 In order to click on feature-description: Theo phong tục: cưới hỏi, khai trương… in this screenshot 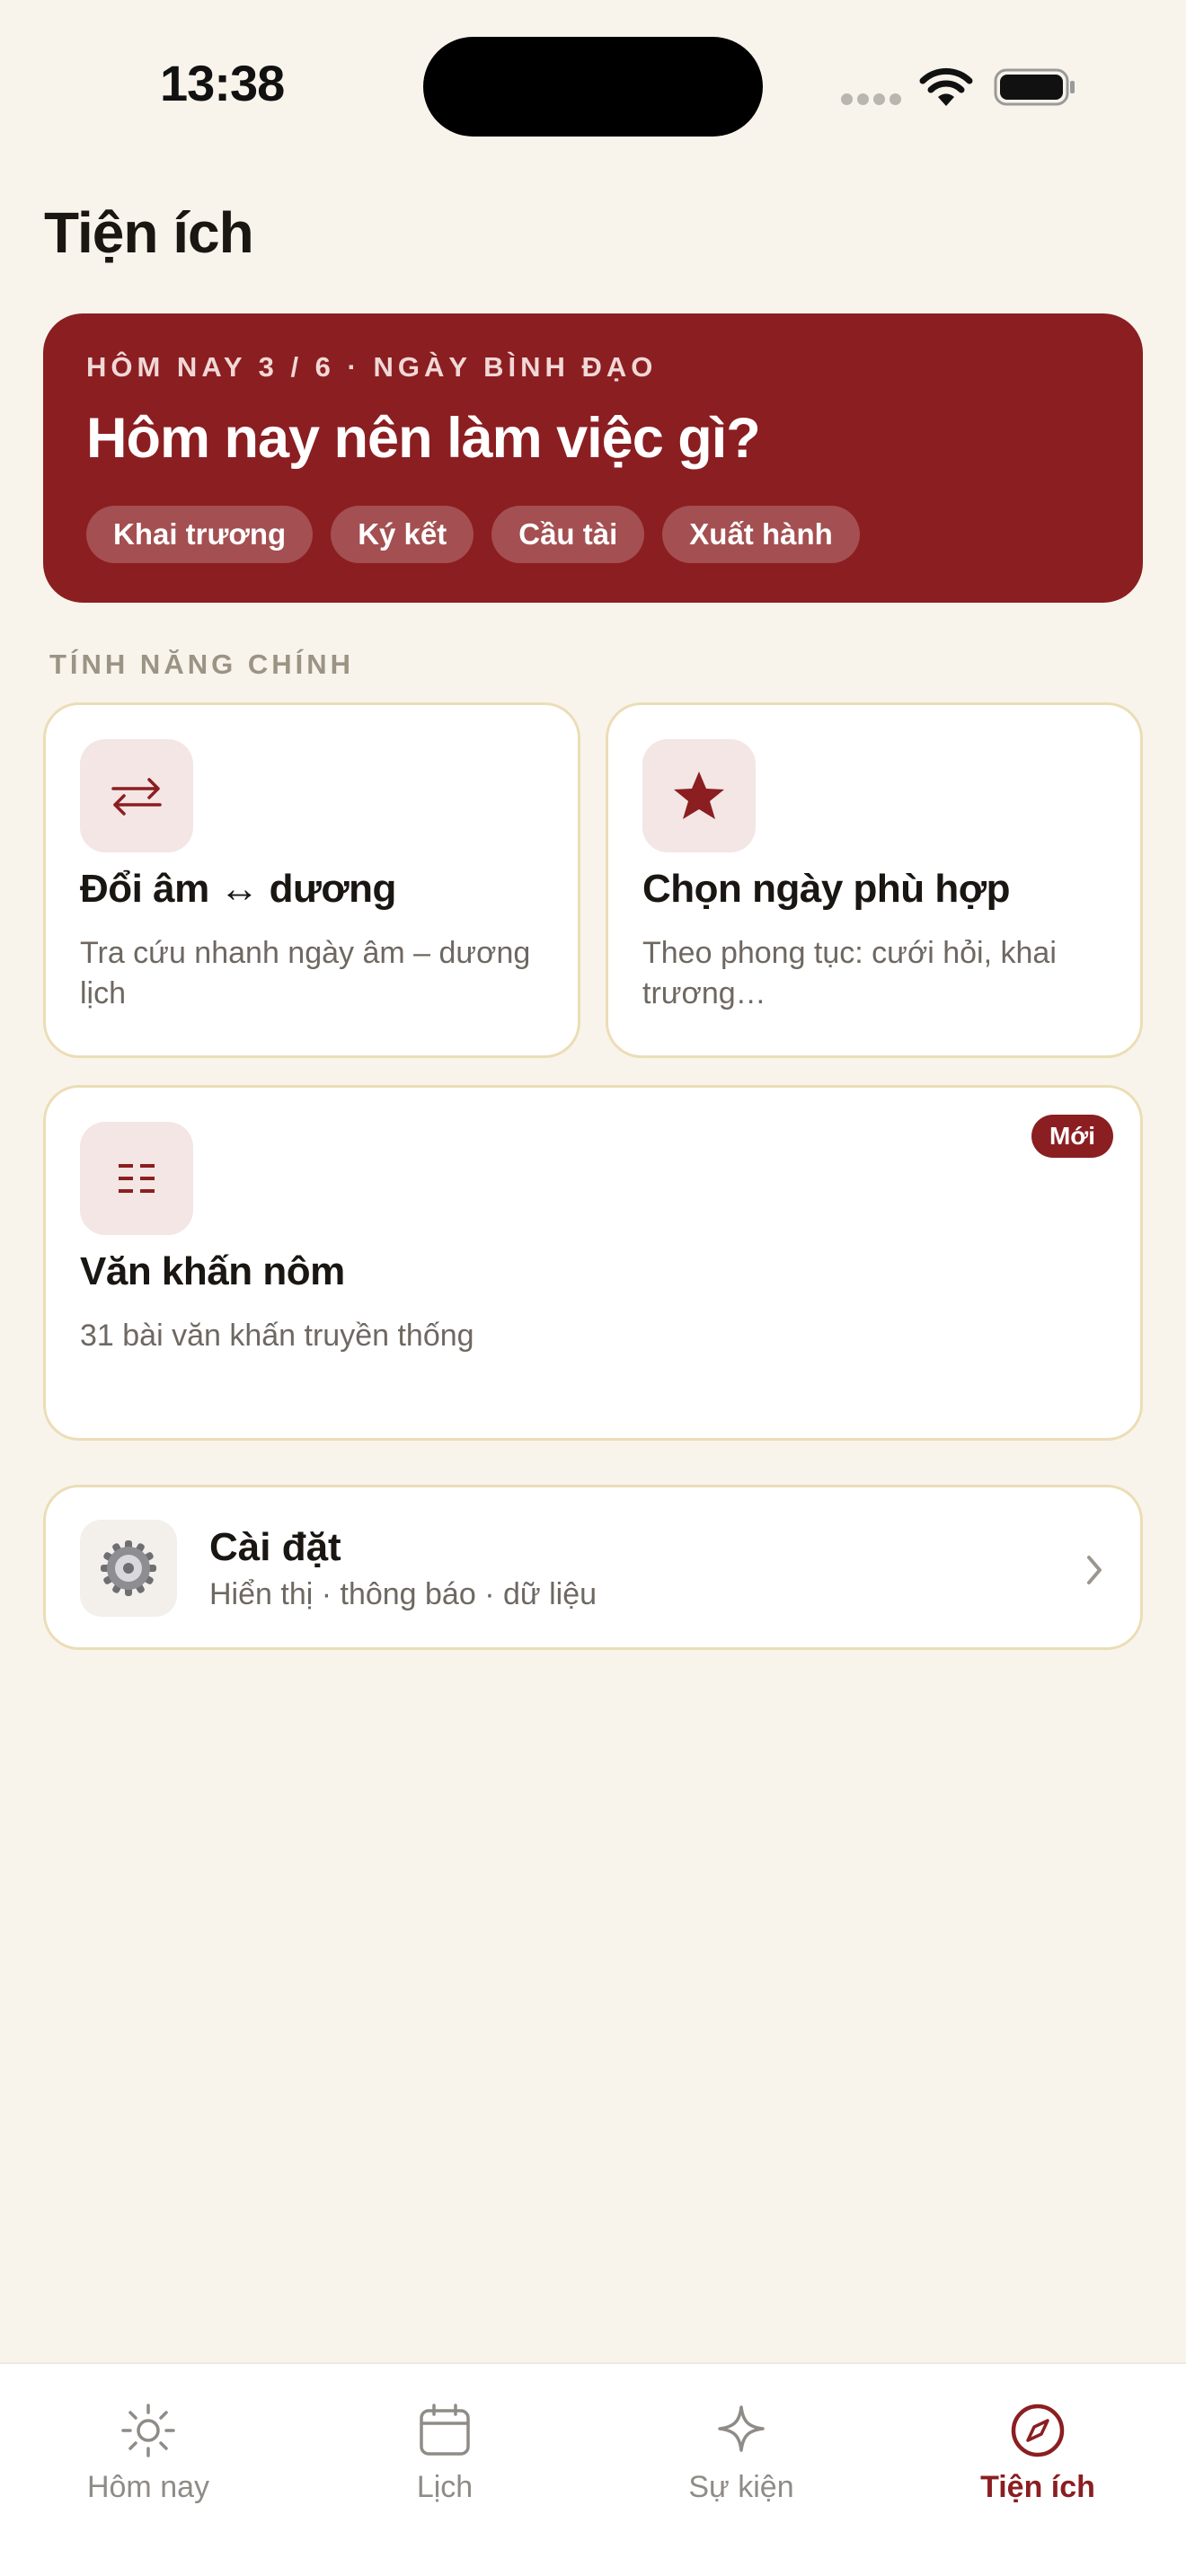, I will do `click(849, 973)`.